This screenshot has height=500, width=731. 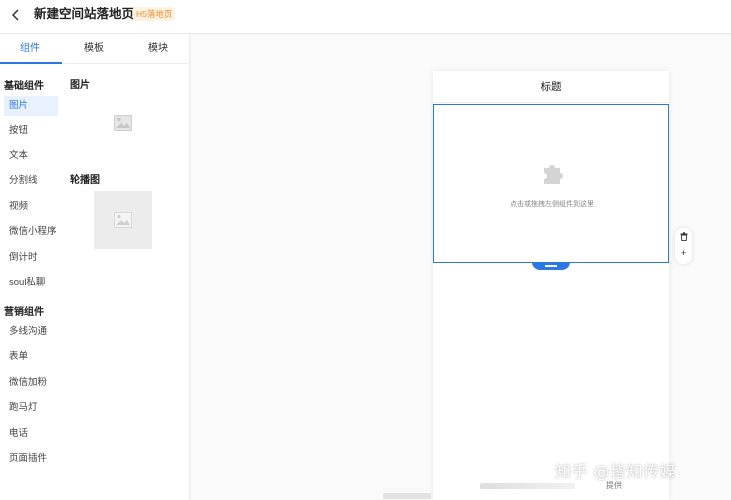 What do you see at coordinates (683, 253) in the screenshot?
I see `add-button: +` at bounding box center [683, 253].